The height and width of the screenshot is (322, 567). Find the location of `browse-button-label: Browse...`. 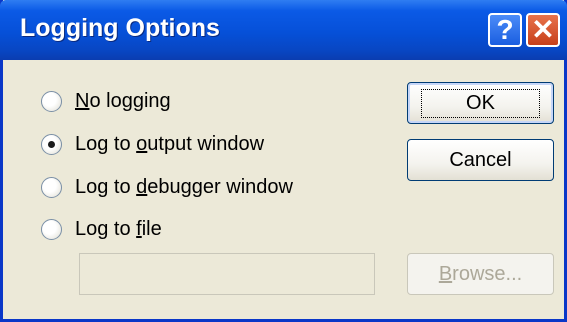

browse-button-label: Browse... is located at coordinates (480, 273).